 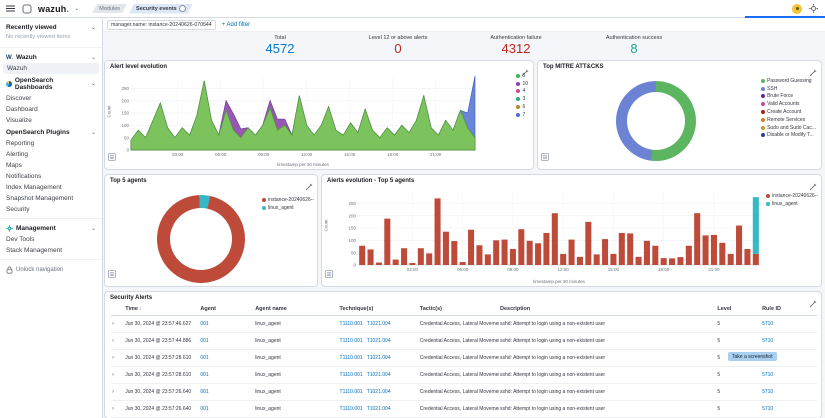 I want to click on sidebar-item-reporting: Reporting, so click(x=51, y=143).